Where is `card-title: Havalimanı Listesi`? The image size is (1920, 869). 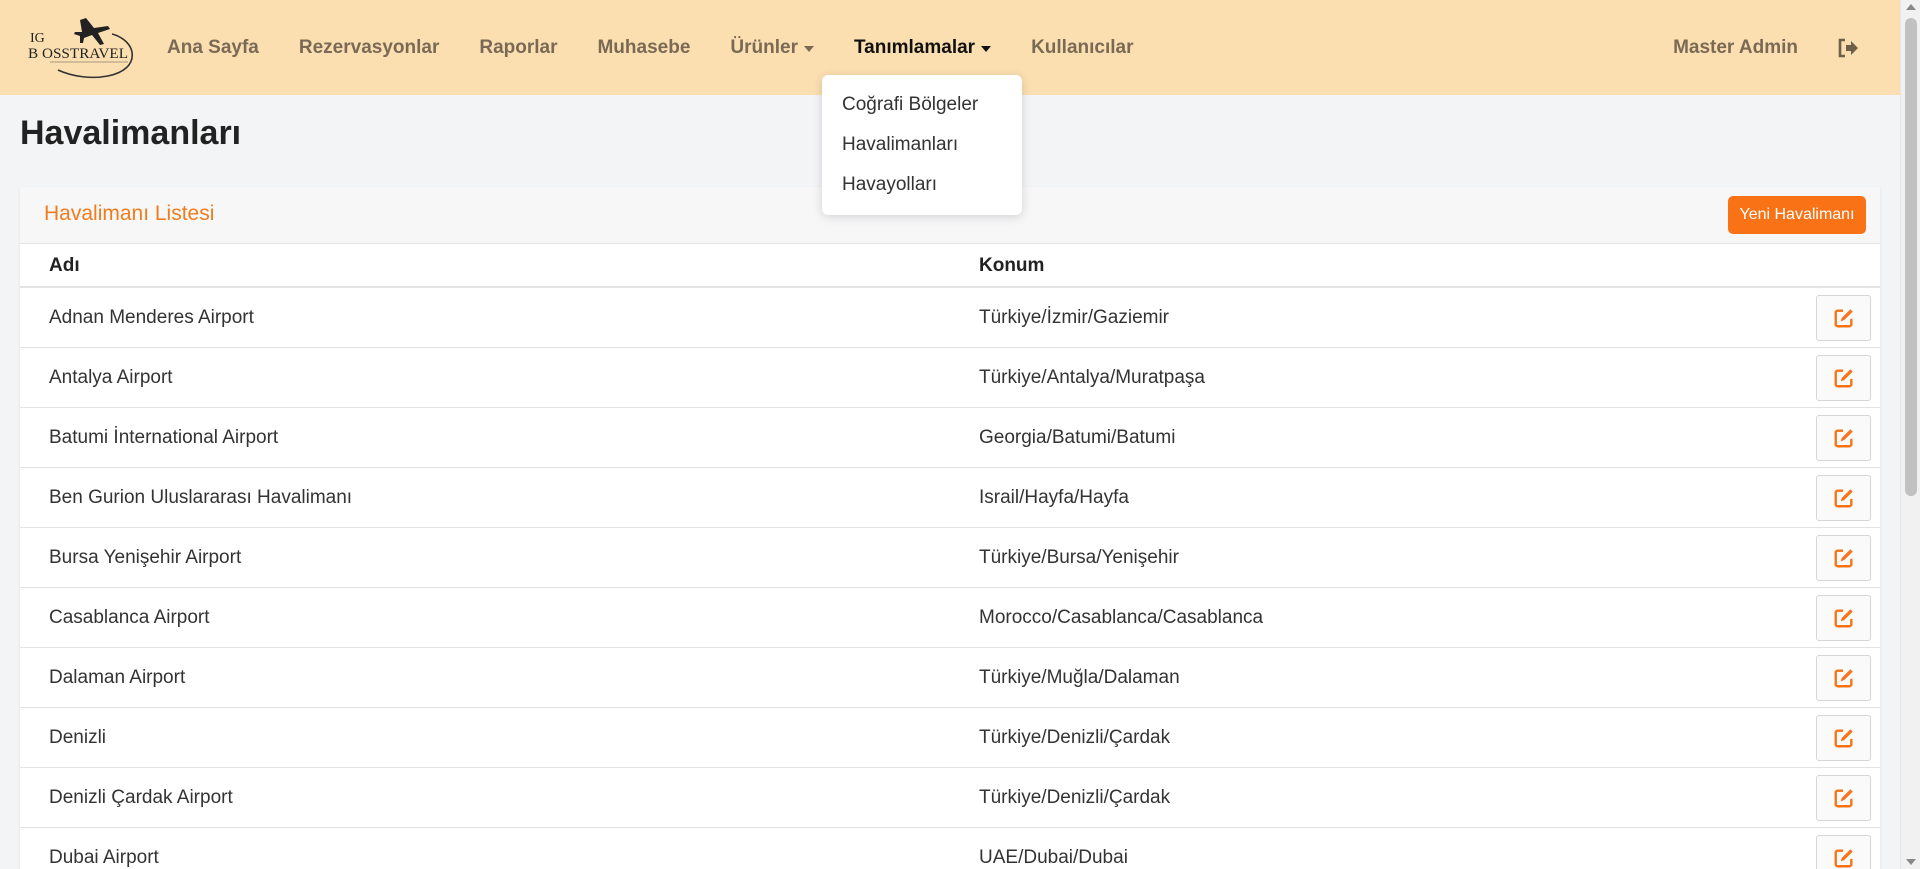 card-title: Havalimanı Listesi is located at coordinates (129, 213).